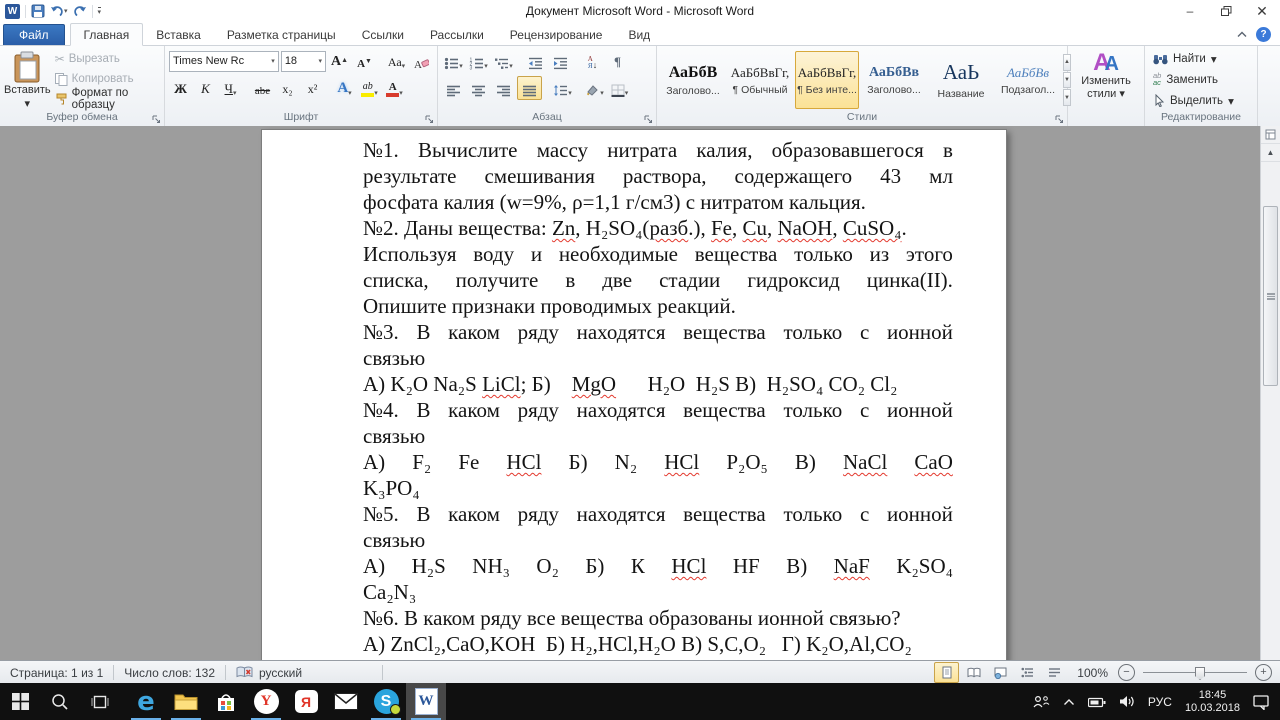 The height and width of the screenshot is (720, 1280). What do you see at coordinates (1263, 672) in the screenshot?
I see `zoom-in-button: +` at bounding box center [1263, 672].